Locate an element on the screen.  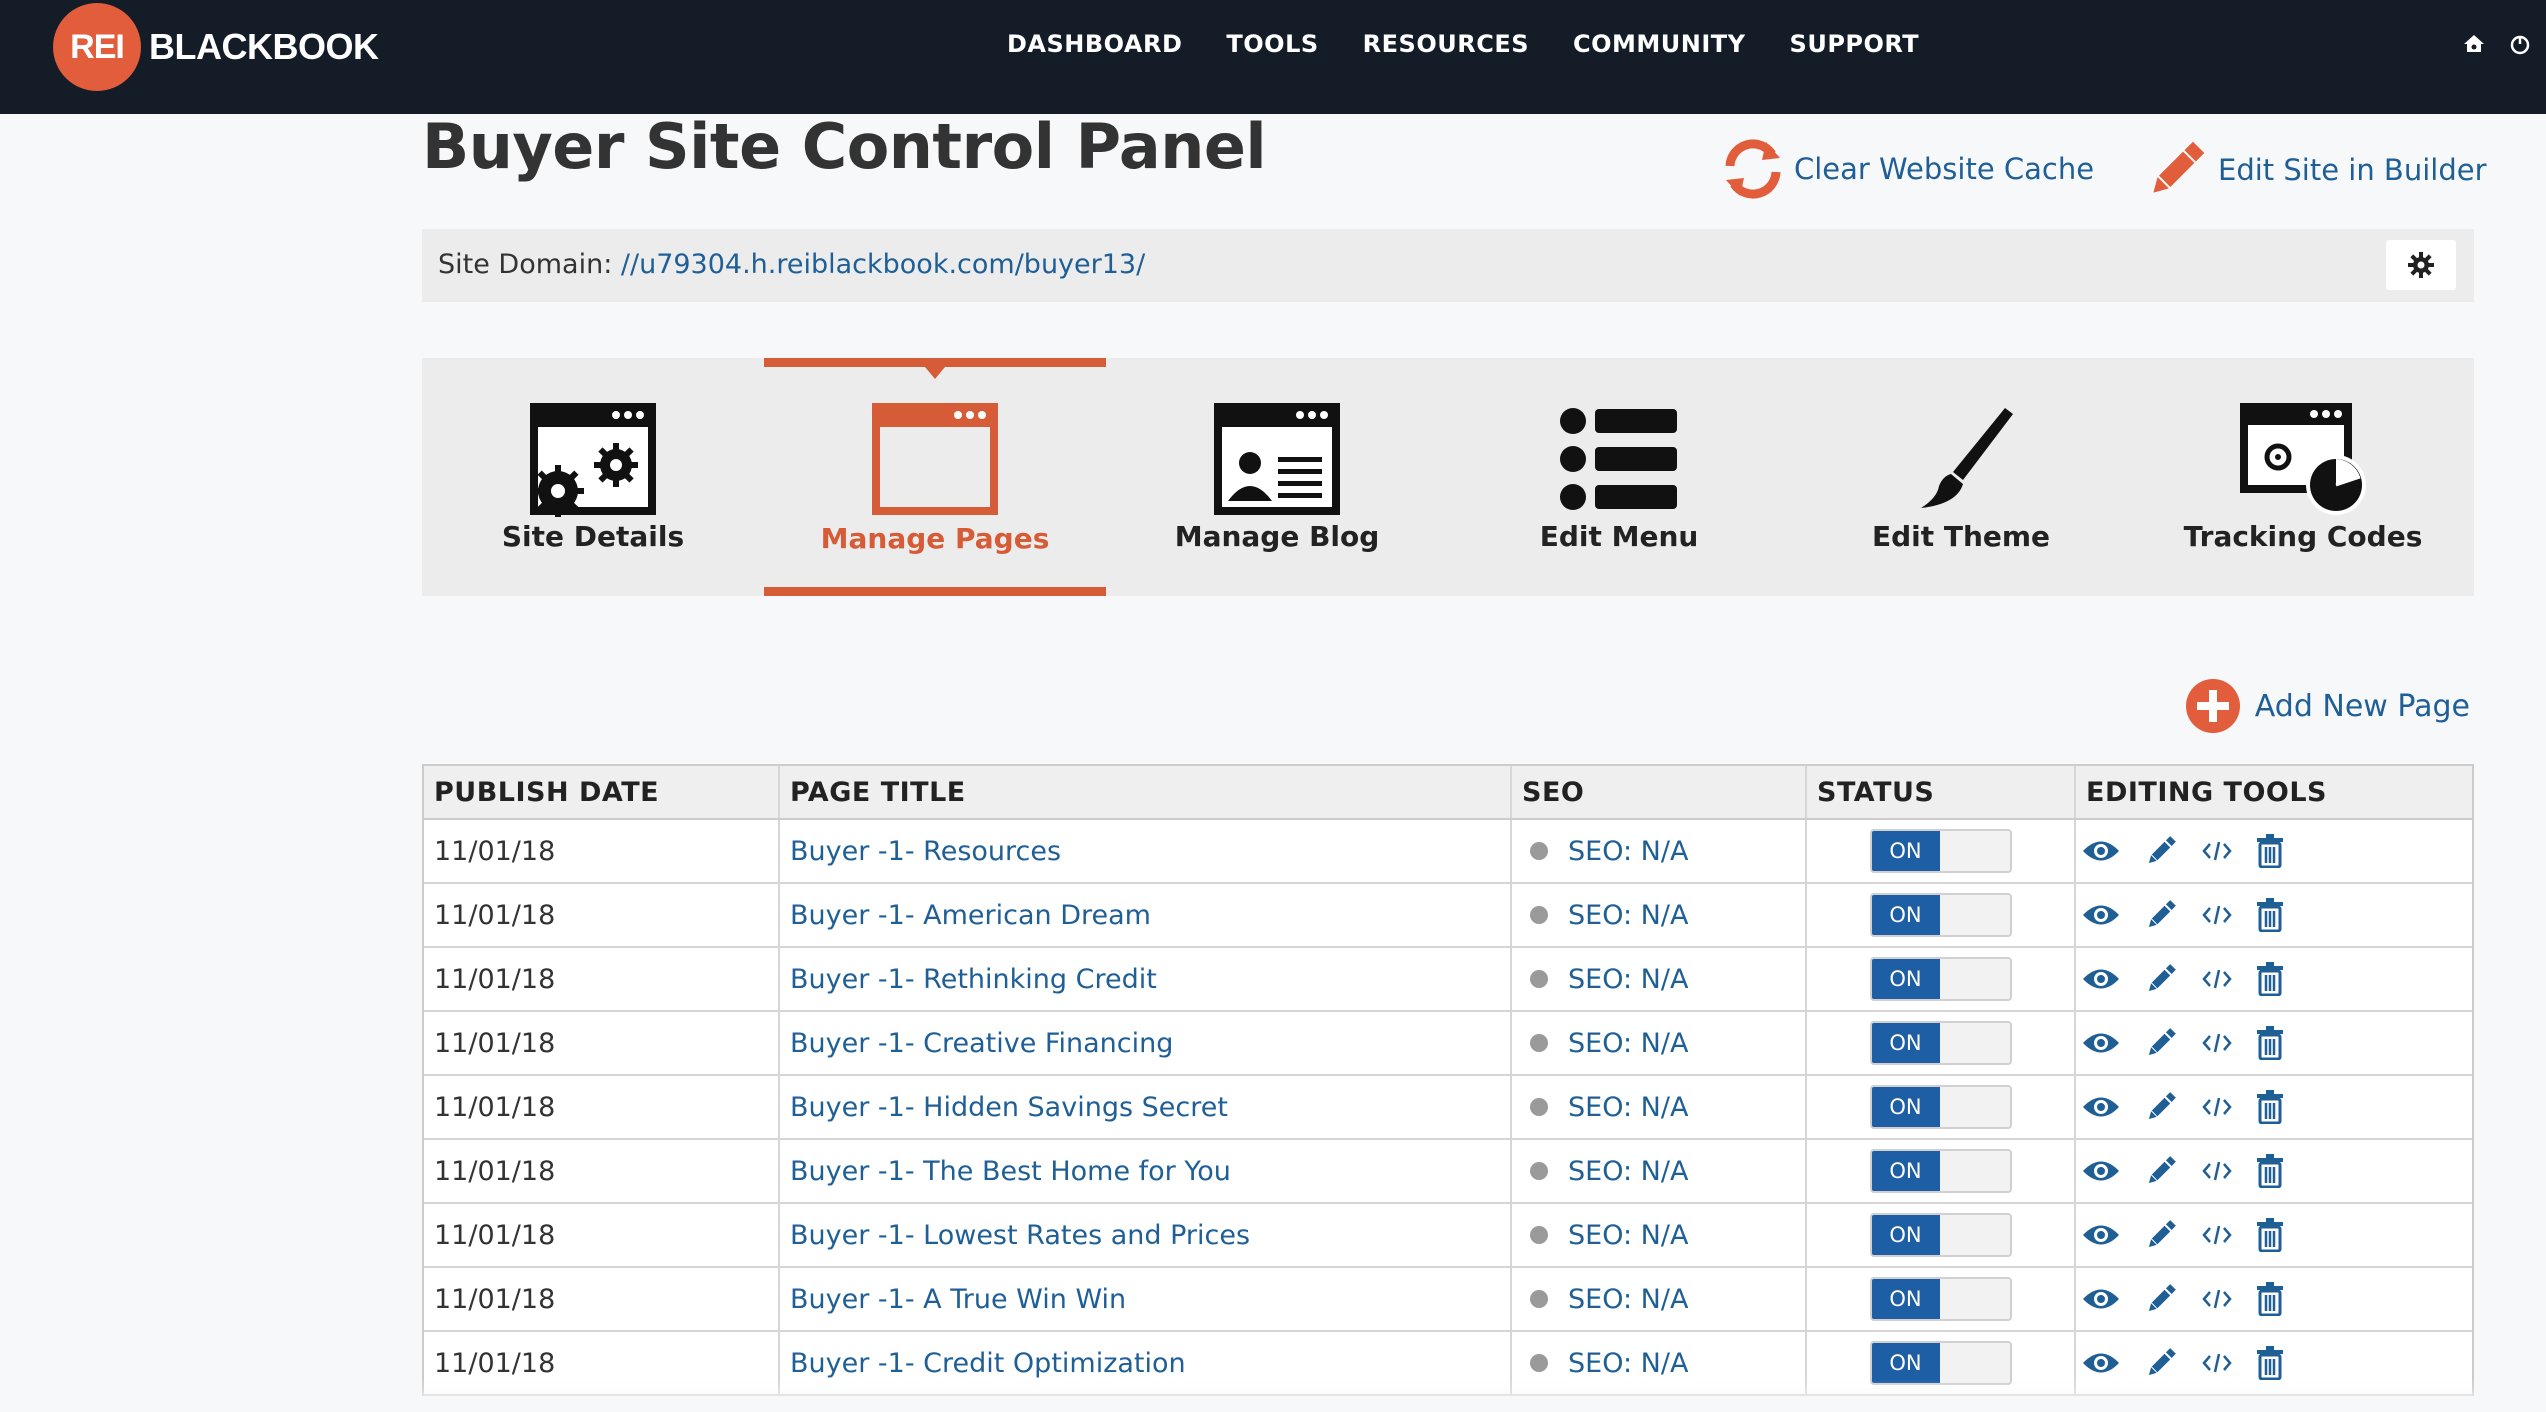
col-page-title: PAGE TITLE is located at coordinates (1146, 792).